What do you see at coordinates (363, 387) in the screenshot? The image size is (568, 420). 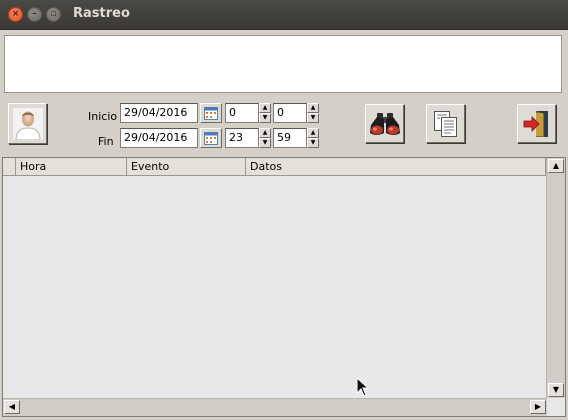 I see `mouse-cursor-icon` at bounding box center [363, 387].